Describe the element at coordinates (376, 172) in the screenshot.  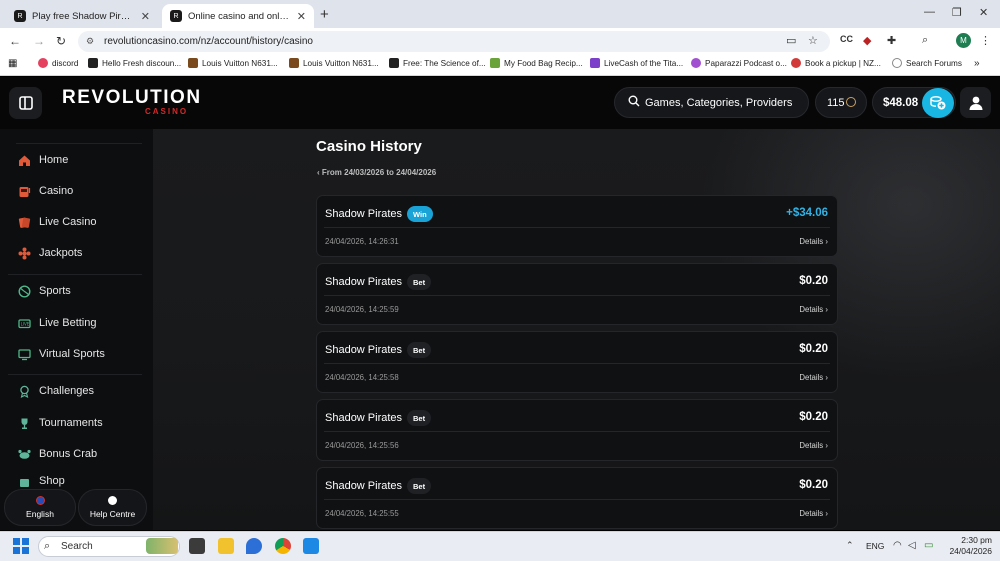
I see `date-range-filter: ‹ From 24/03/2026 to 24/04/2026` at that location.